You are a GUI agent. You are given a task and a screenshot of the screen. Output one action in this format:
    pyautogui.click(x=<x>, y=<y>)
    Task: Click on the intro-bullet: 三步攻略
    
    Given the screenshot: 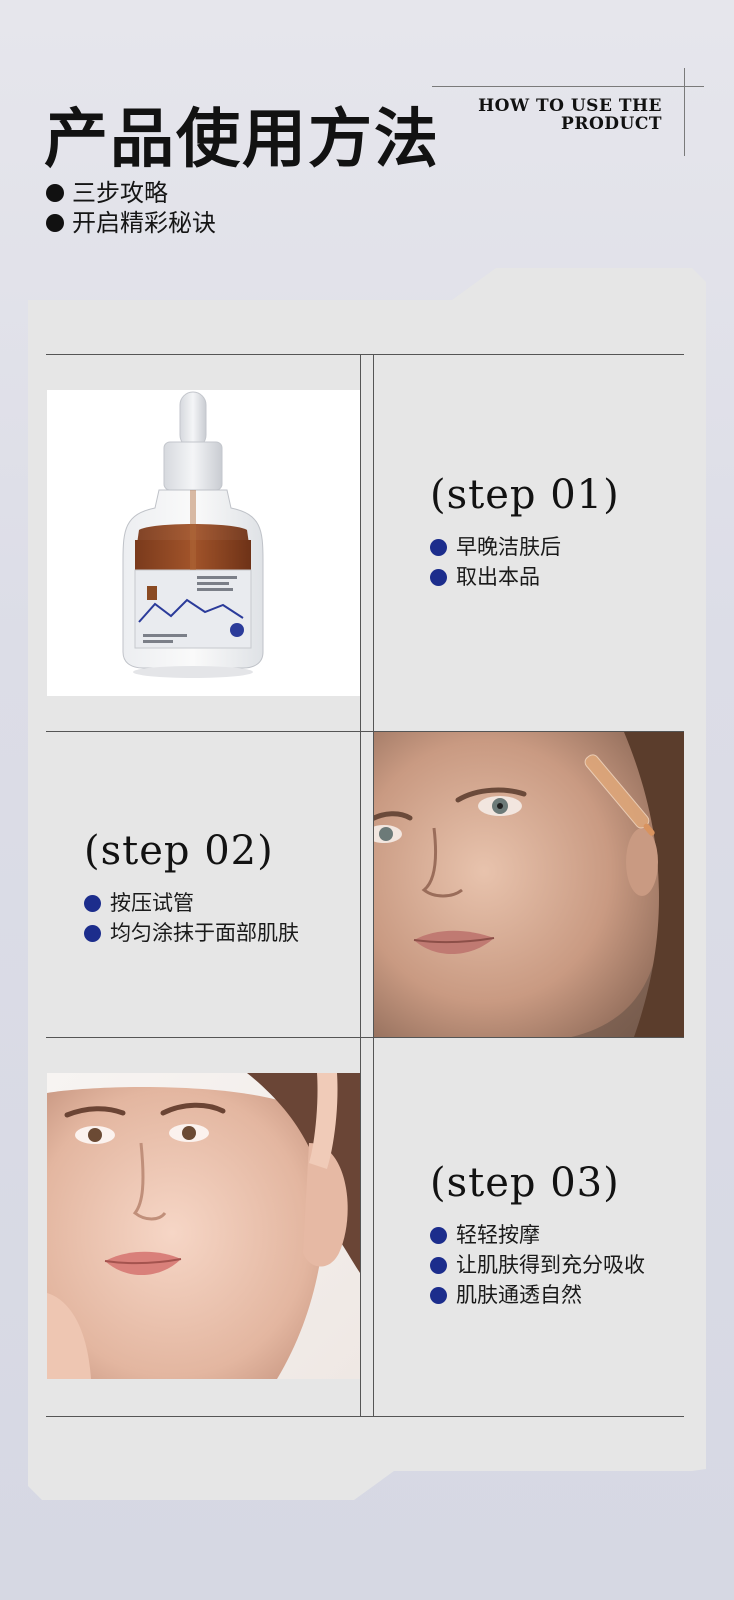 What is the action you would take?
    pyautogui.click(x=131, y=193)
    